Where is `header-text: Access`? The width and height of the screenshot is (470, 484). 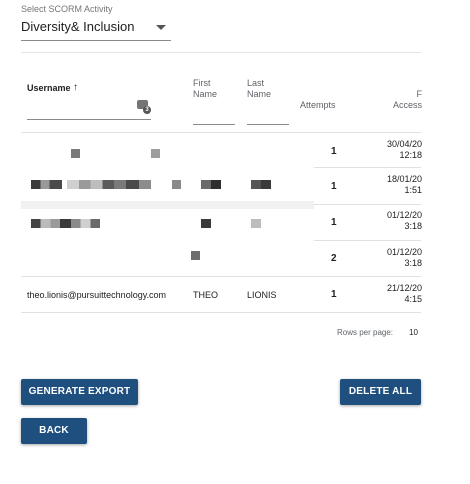 header-text: Access is located at coordinates (407, 105).